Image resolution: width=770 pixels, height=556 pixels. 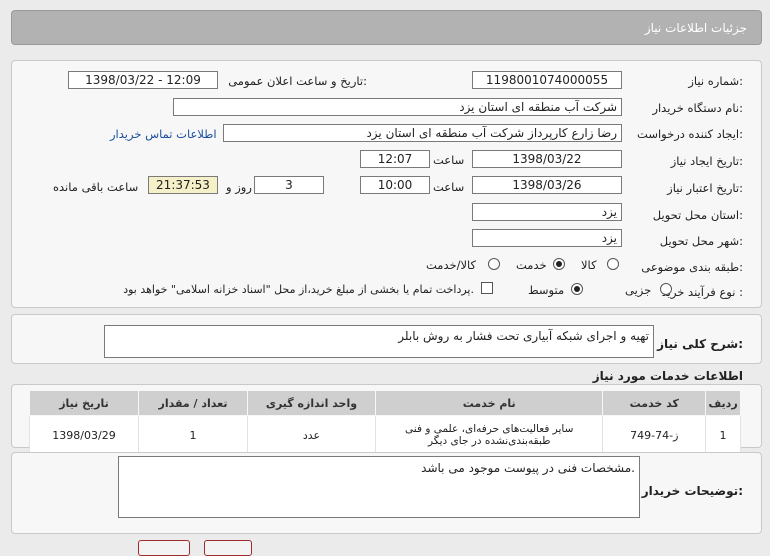 What do you see at coordinates (692, 491) in the screenshot?
I see `buyer-notes-label: توضیحات خریدار:` at bounding box center [692, 491].